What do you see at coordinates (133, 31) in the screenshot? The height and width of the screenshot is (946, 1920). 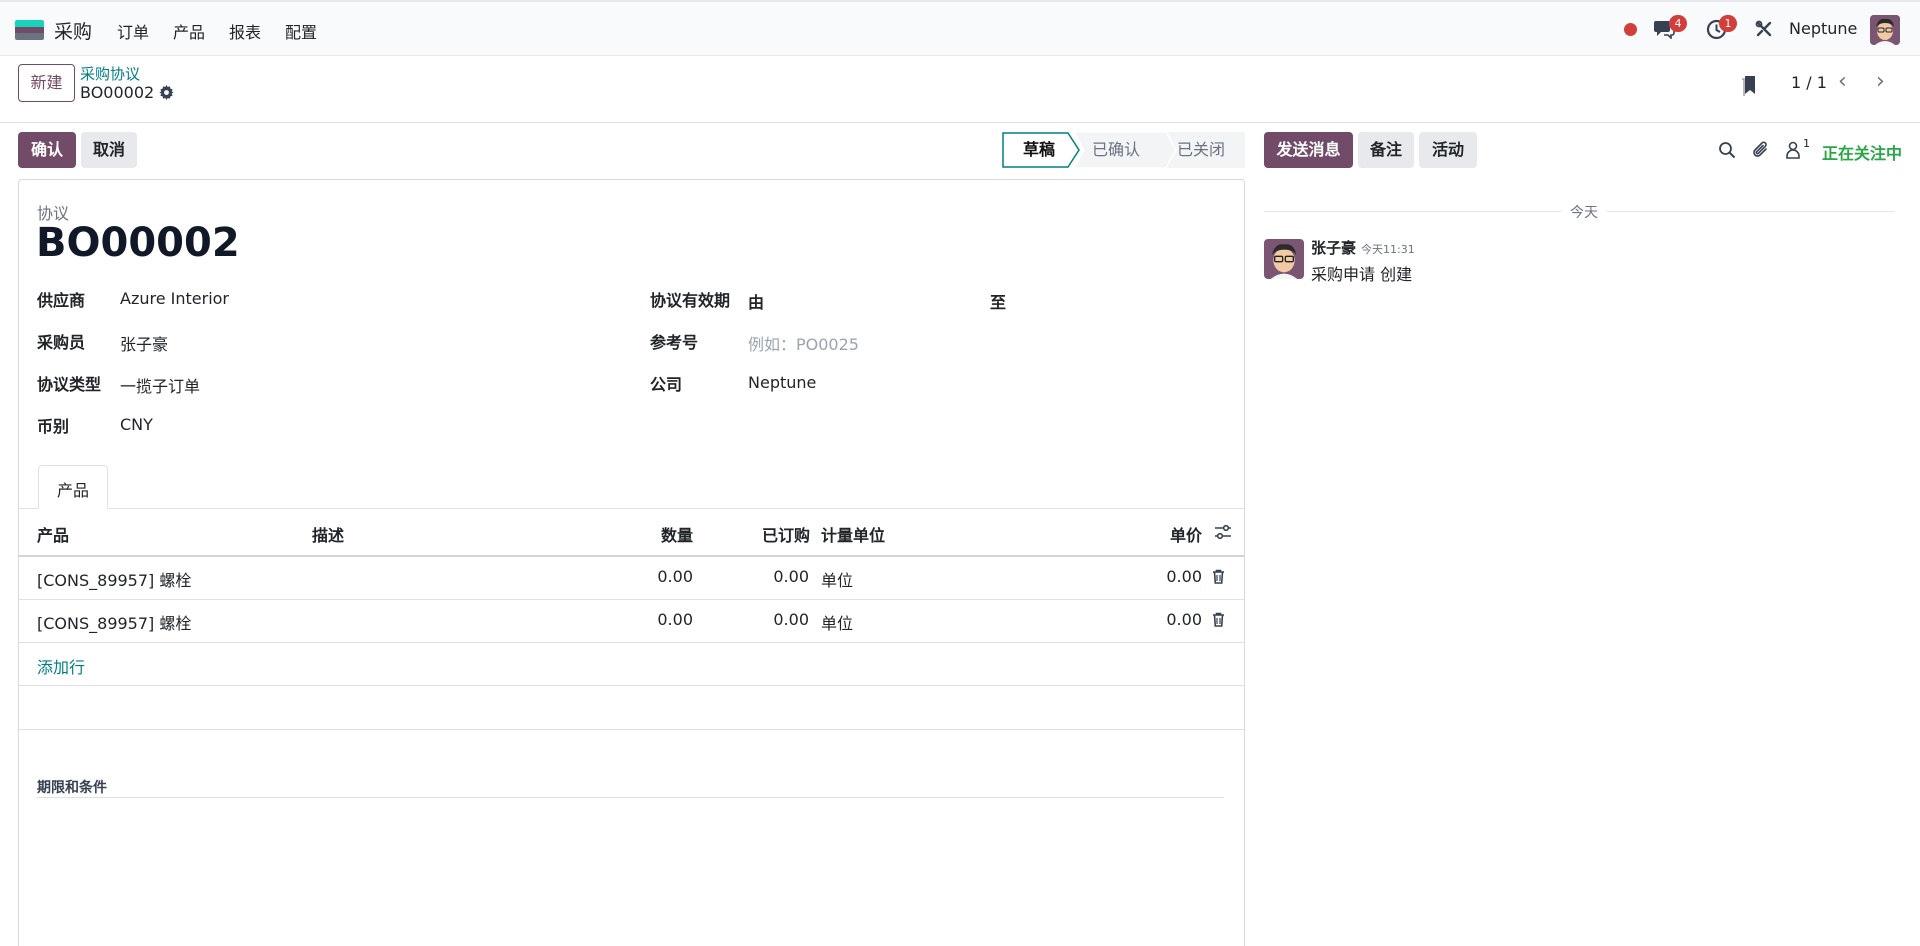 I see `menu-orders: 订单` at bounding box center [133, 31].